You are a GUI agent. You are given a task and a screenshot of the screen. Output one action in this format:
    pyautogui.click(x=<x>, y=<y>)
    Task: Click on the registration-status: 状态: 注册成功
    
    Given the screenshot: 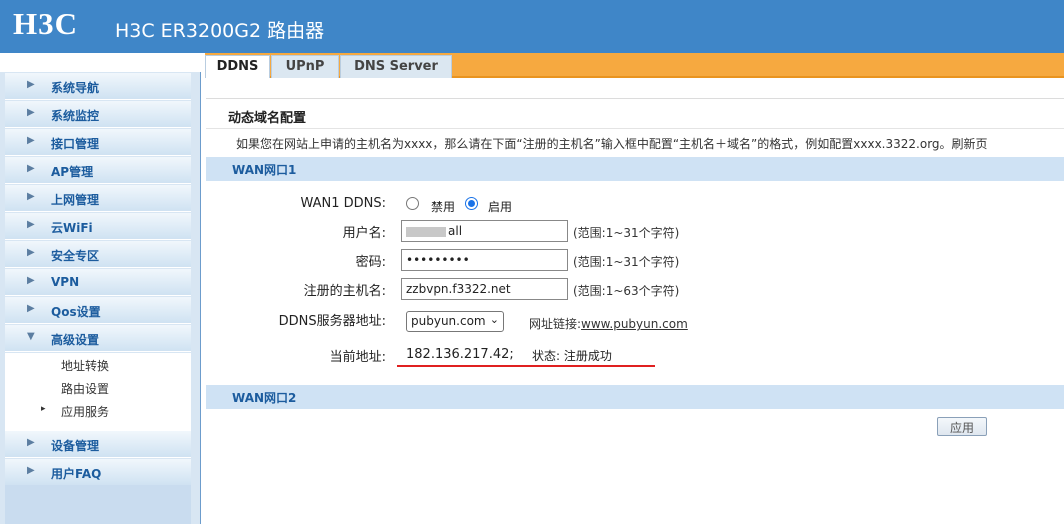 What is the action you would take?
    pyautogui.click(x=572, y=356)
    